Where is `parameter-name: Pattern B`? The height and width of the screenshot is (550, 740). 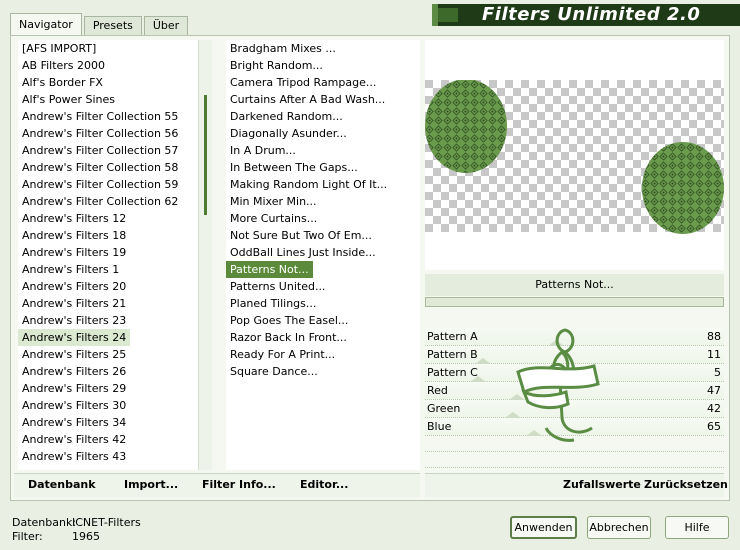 parameter-name: Pattern B is located at coordinates (452, 354).